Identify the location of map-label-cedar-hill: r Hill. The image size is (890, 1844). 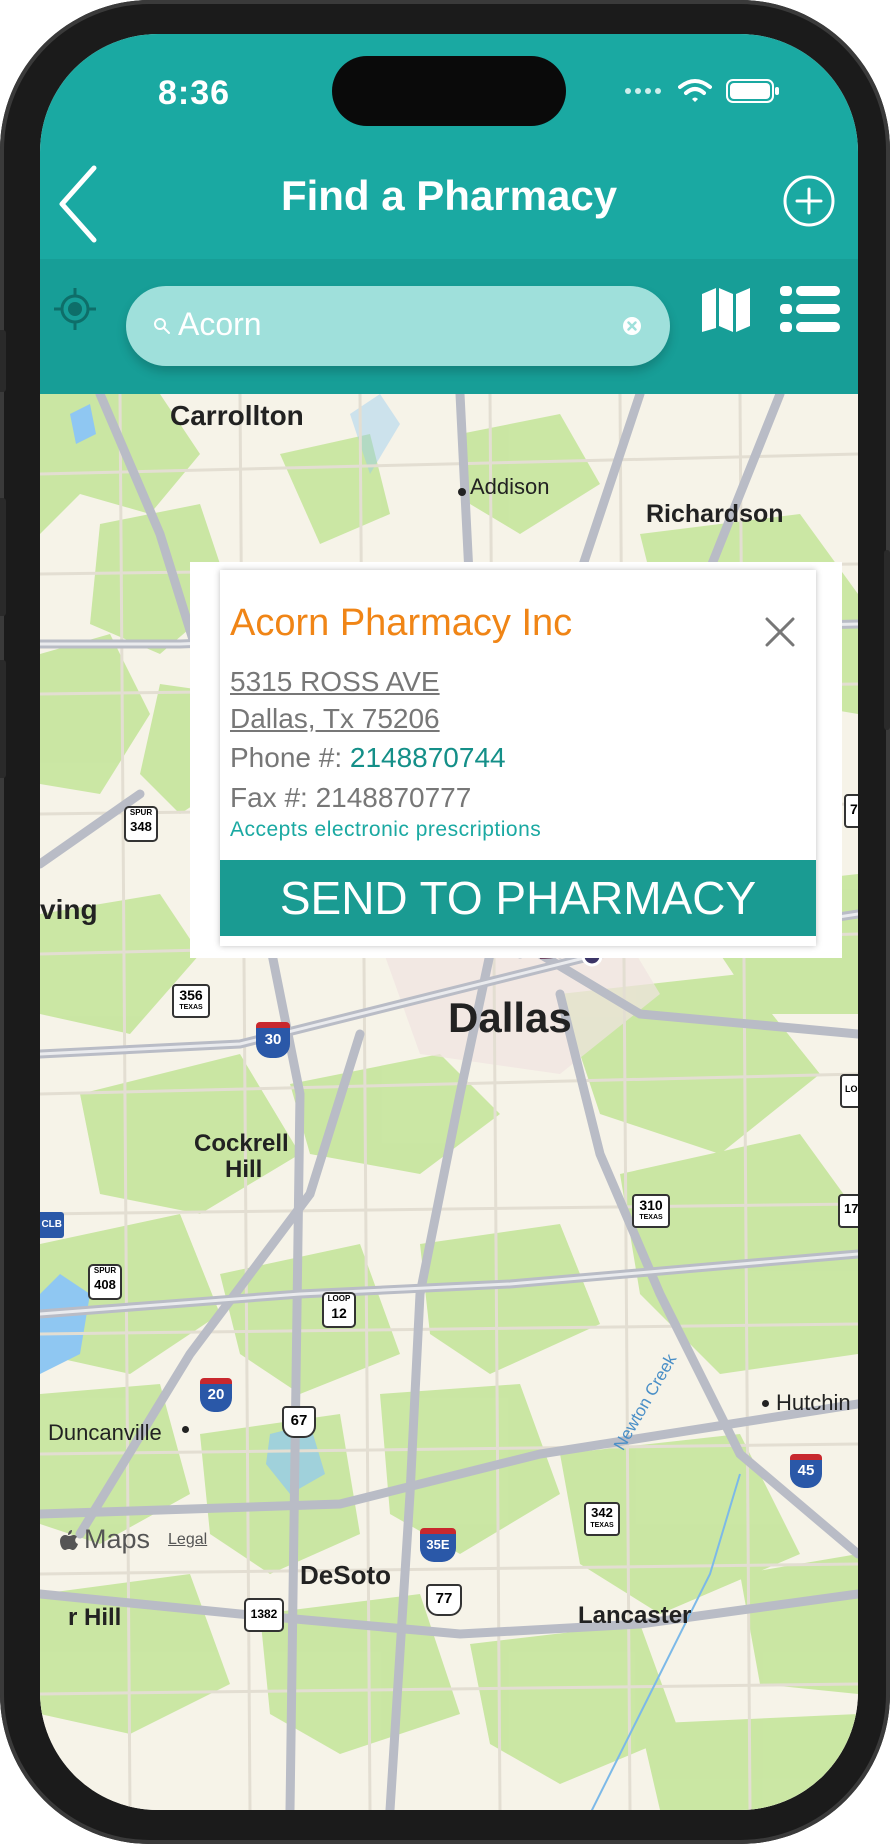
(95, 1617).